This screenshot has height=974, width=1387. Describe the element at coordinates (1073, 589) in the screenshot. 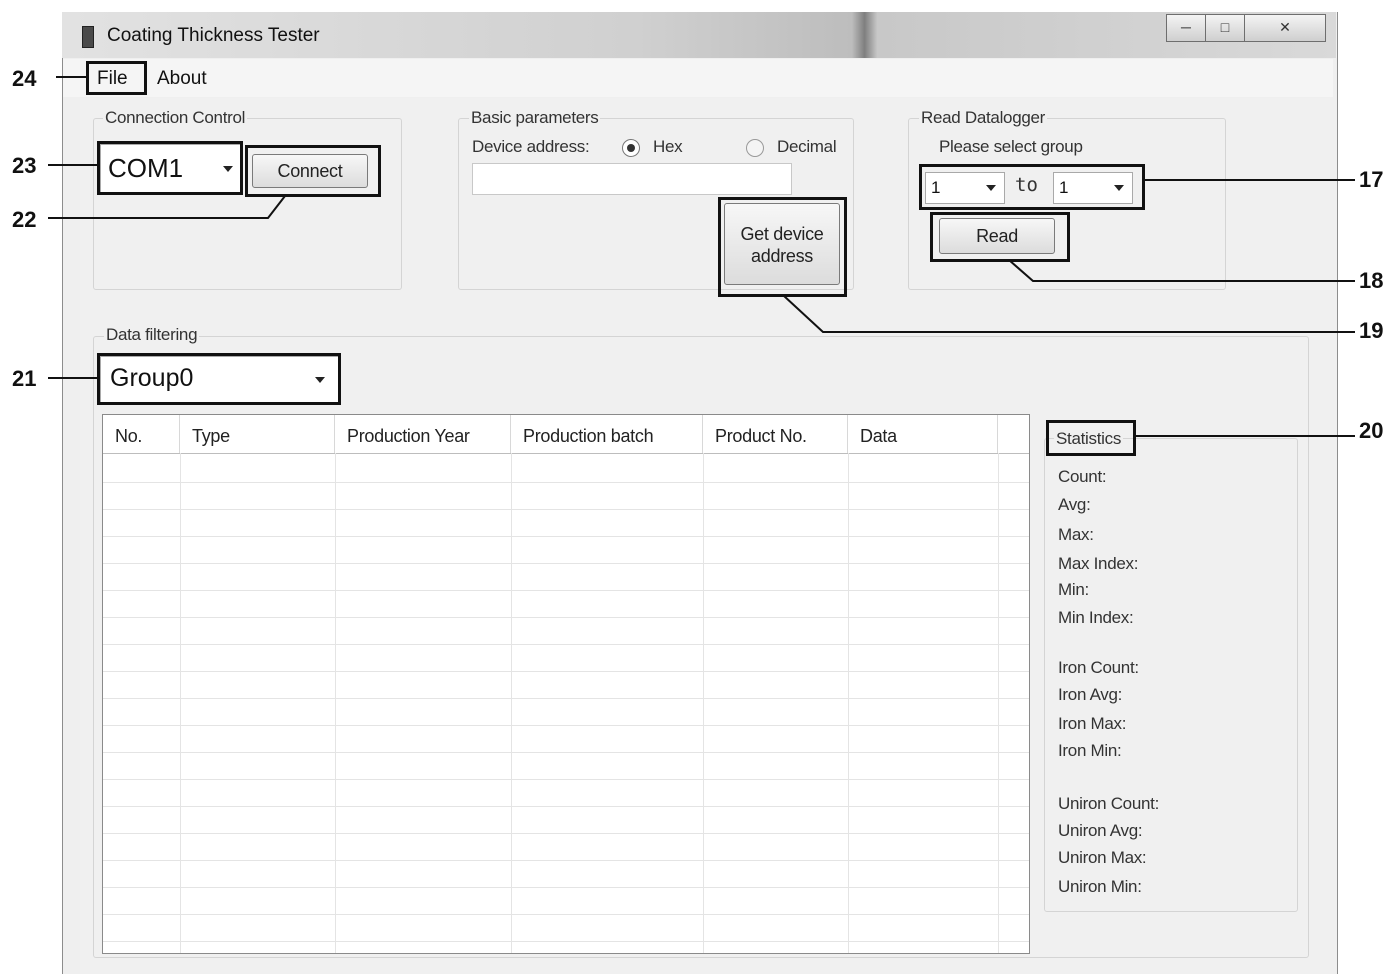

I see `stat-min: Min:` at that location.